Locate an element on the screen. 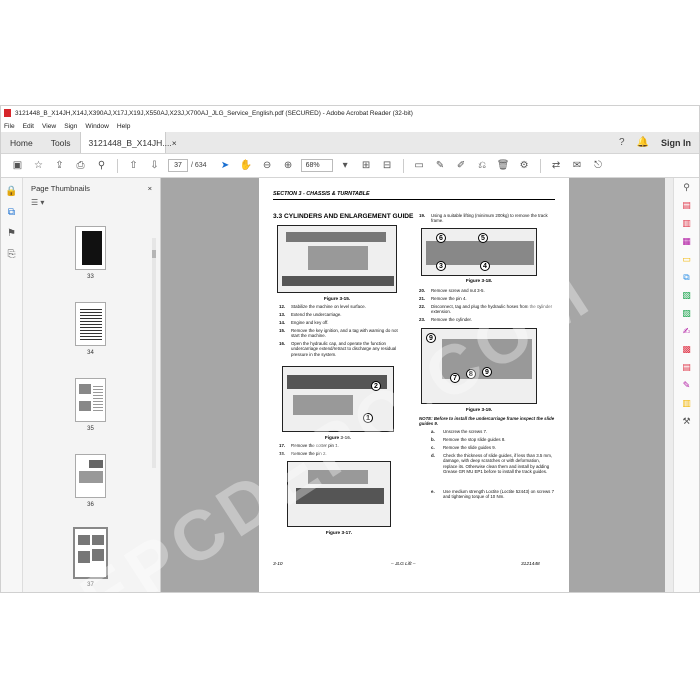  total-pages: / 634 is located at coordinates (199, 165).